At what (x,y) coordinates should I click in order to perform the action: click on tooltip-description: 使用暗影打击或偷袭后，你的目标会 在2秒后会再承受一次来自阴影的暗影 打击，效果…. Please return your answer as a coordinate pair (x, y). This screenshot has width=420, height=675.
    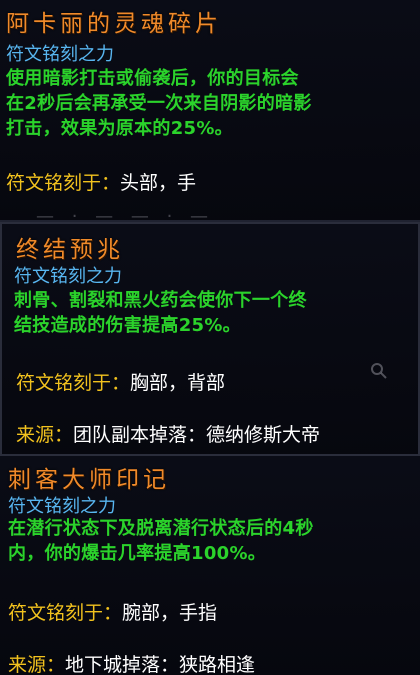
    Looking at the image, I should click on (159, 103).